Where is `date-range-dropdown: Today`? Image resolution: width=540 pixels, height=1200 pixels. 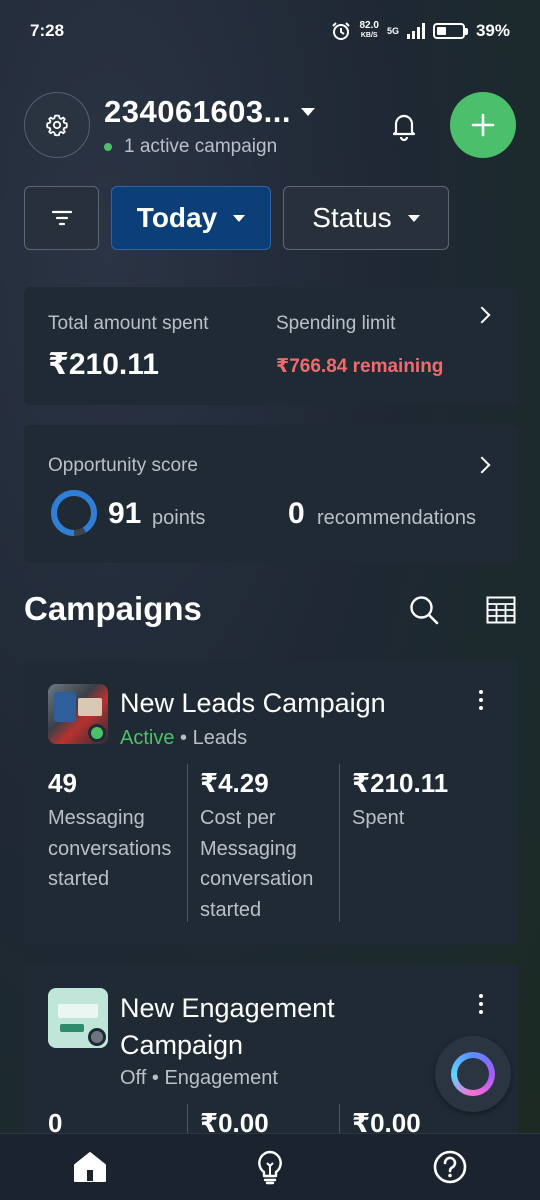 date-range-dropdown: Today is located at coordinates (191, 218).